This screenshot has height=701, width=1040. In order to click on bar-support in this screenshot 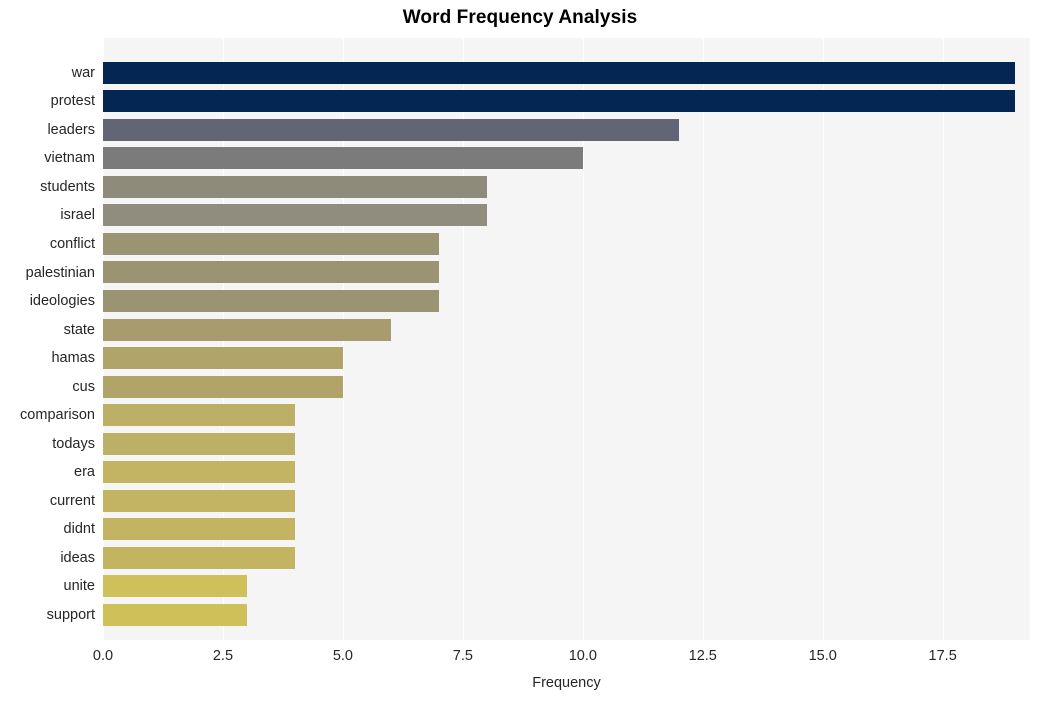, I will do `click(175, 614)`.